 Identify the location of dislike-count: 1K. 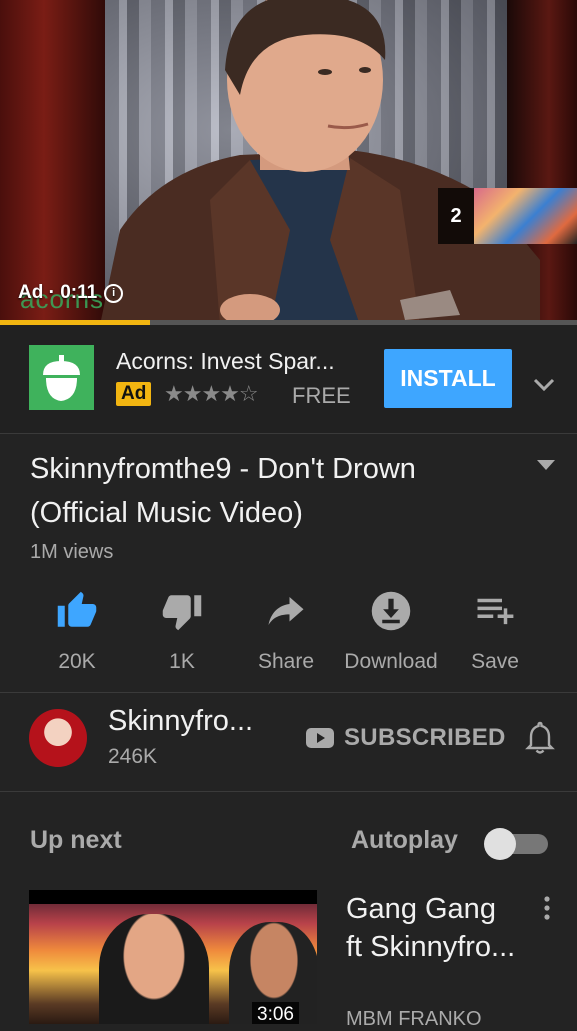
(182, 661).